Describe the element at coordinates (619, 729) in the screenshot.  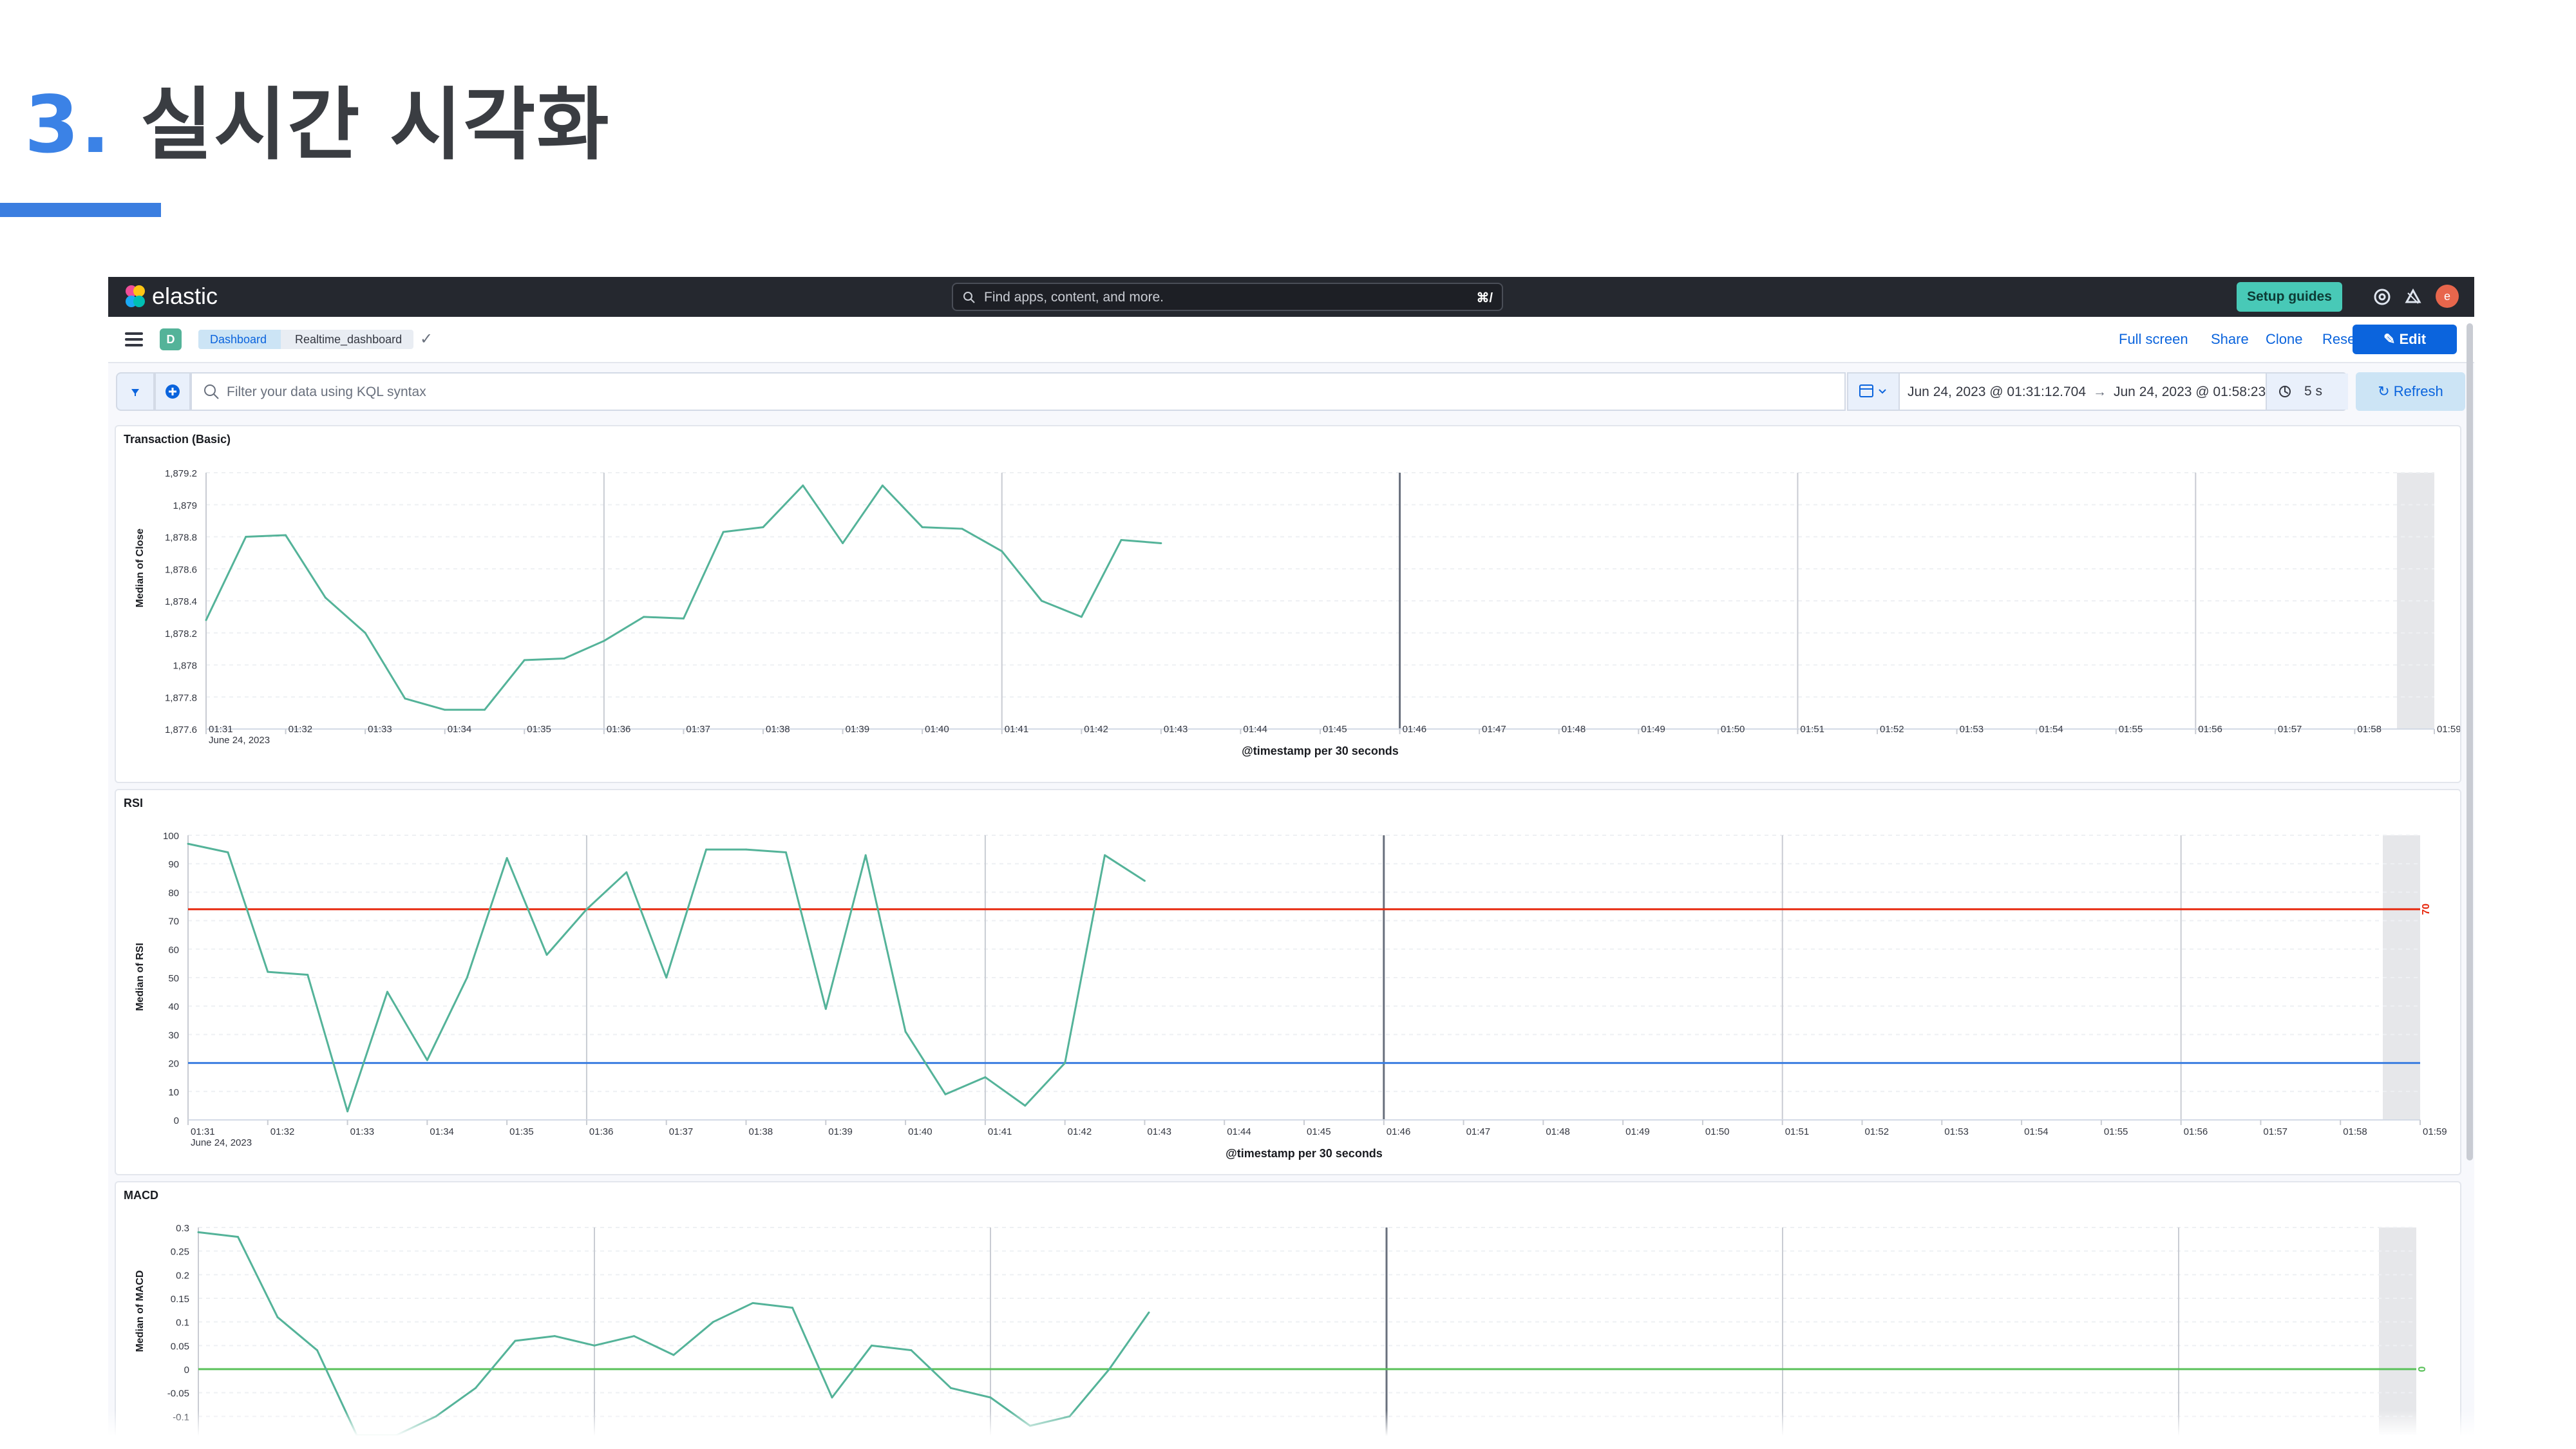
I see `x-tick-label: 01:36` at that location.